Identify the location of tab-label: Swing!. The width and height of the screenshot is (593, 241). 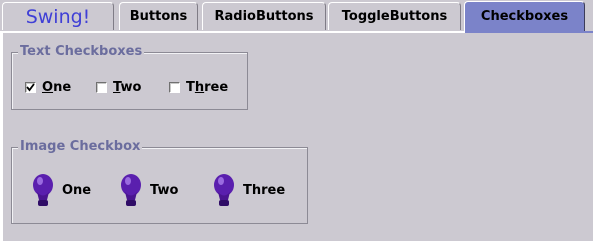
(58, 16).